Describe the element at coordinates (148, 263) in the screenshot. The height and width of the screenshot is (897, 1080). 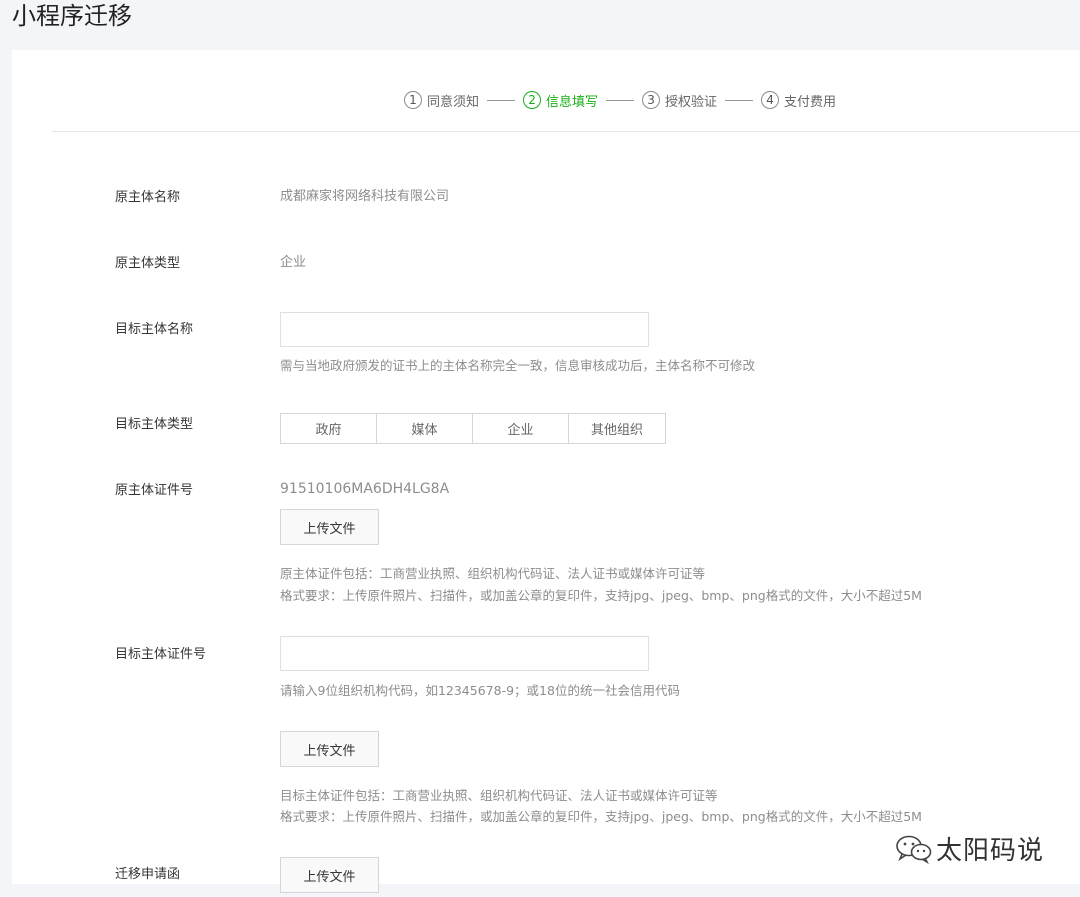
I see `orig-type-label: 原主体类型` at that location.